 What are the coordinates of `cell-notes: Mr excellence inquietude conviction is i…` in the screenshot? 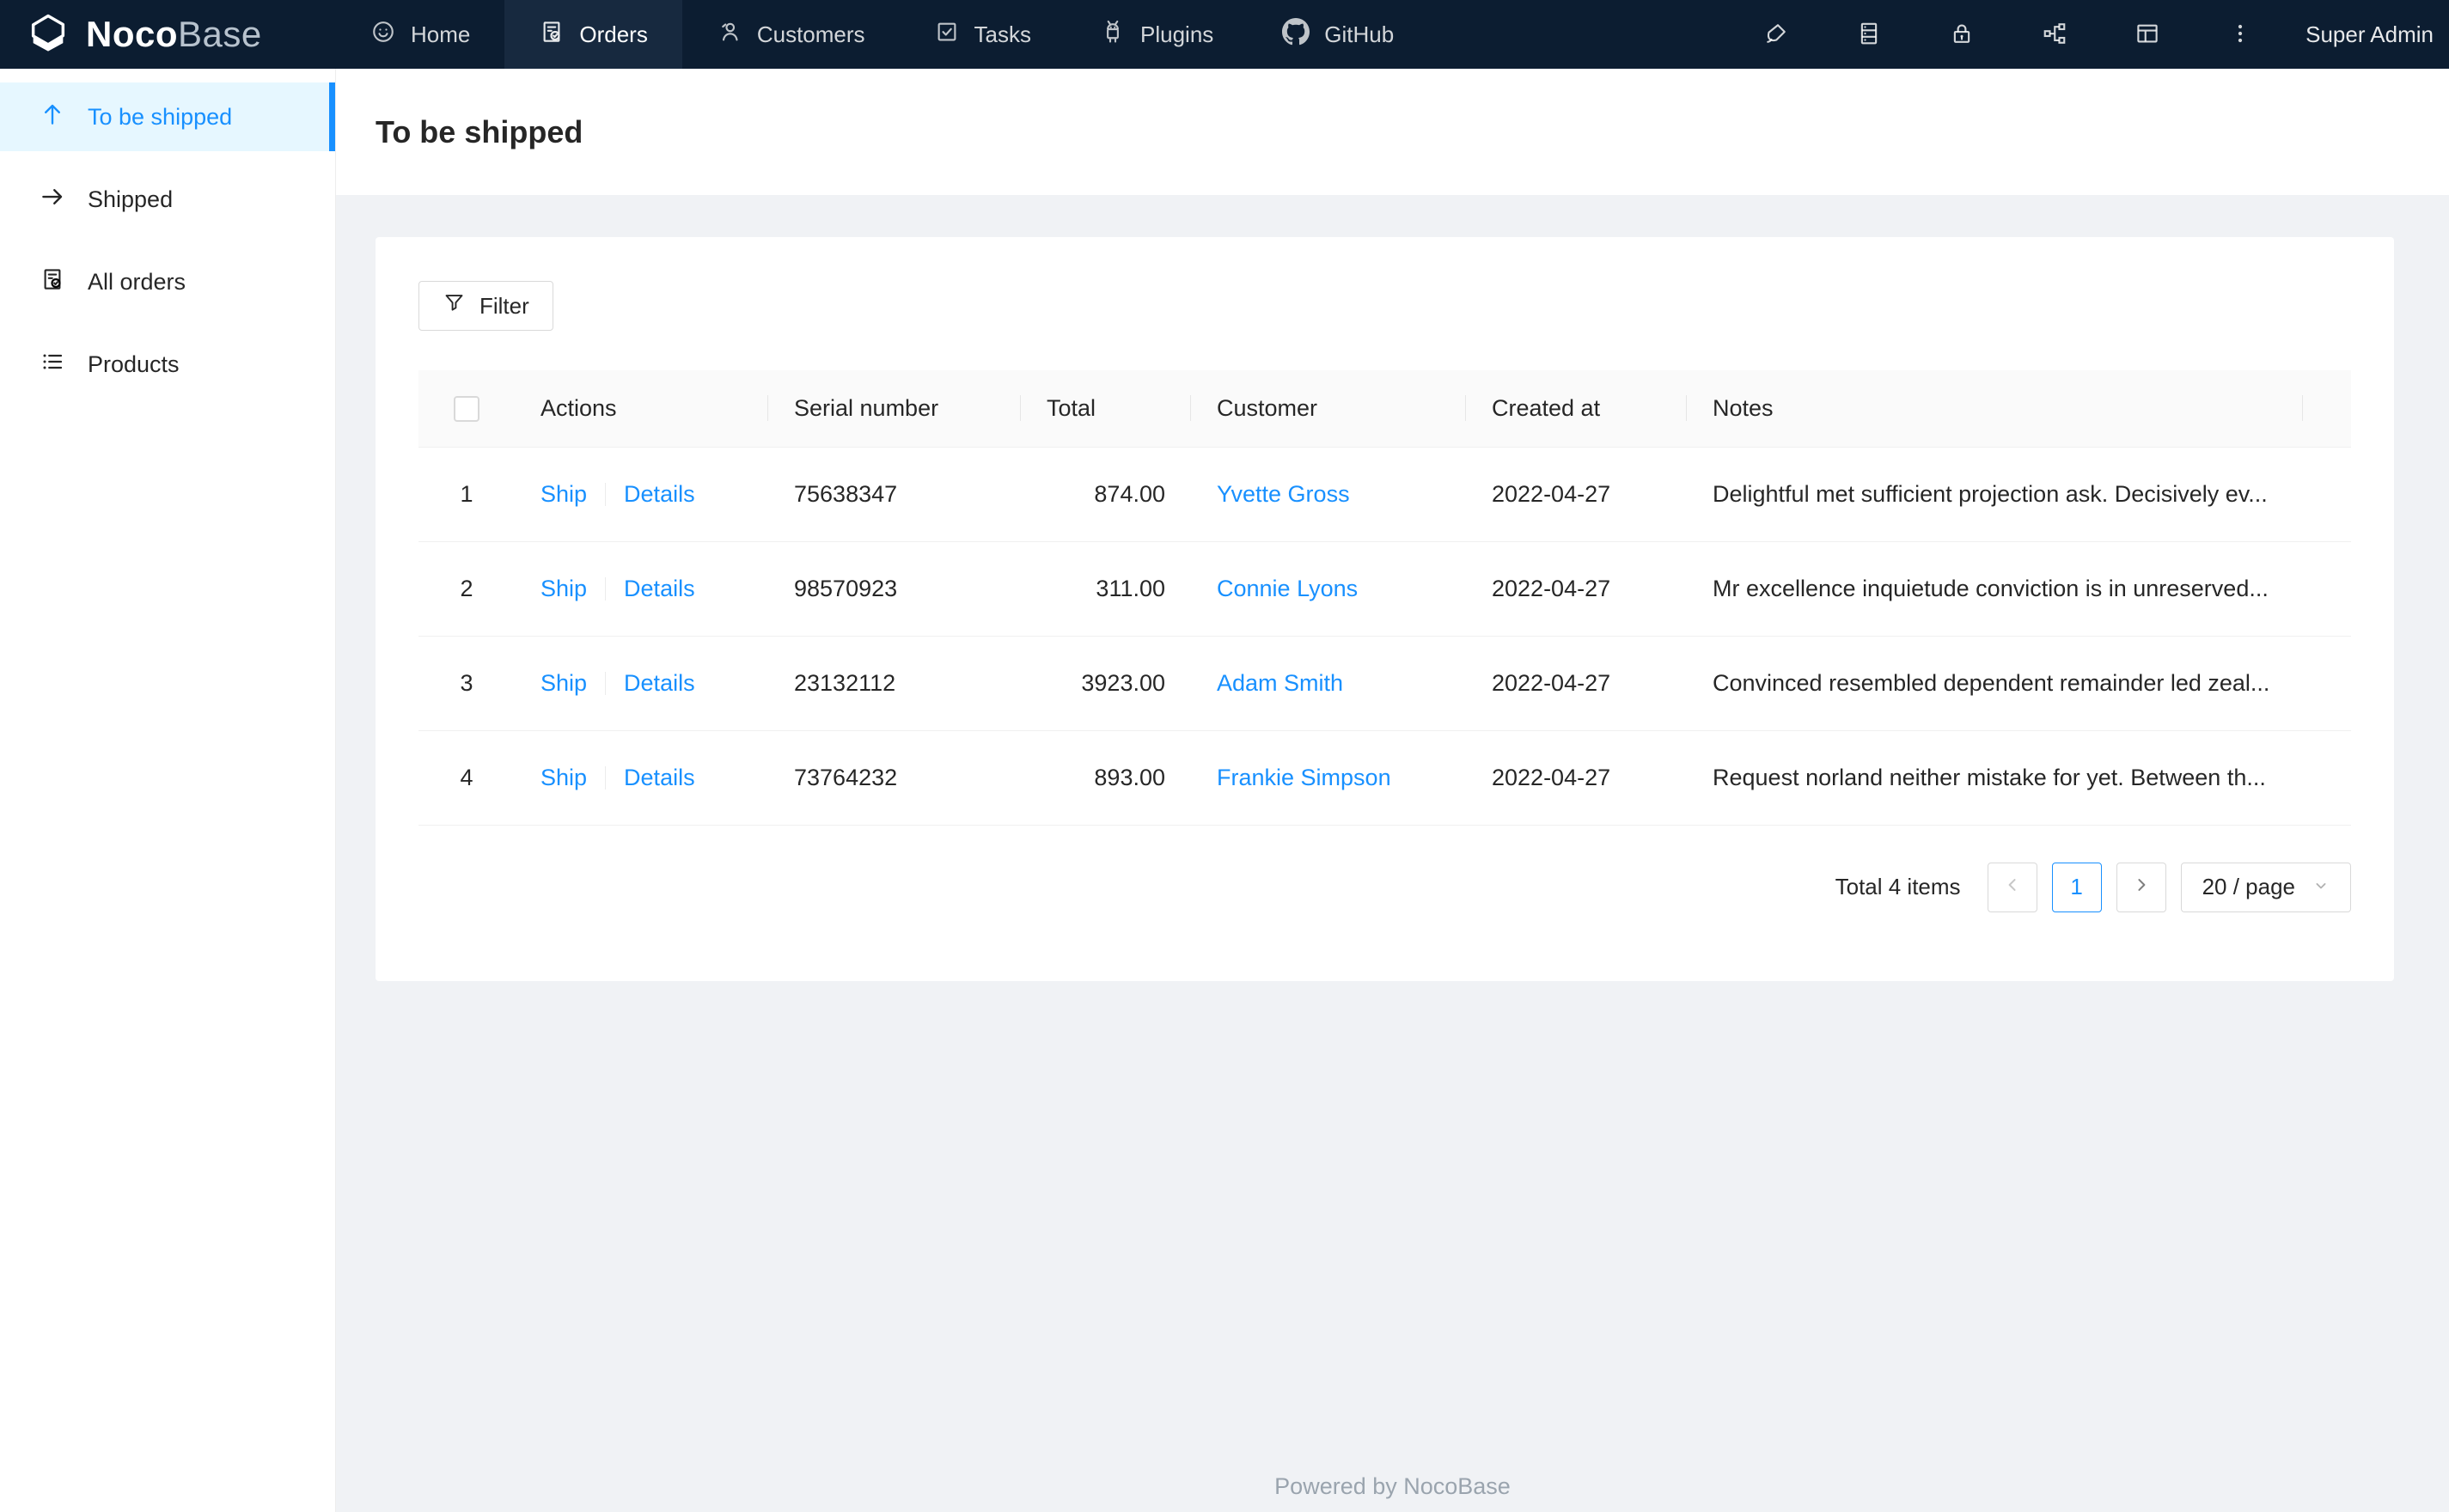 It's located at (1995, 589).